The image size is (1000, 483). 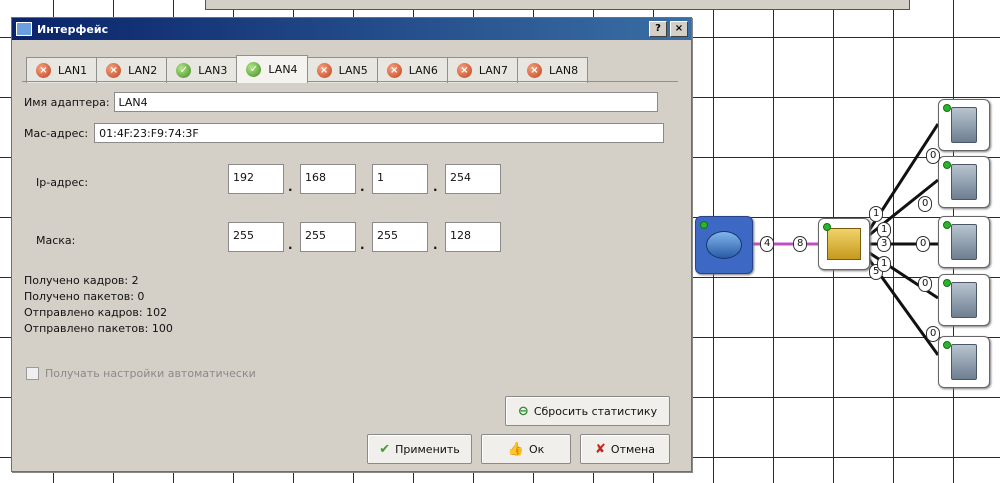 What do you see at coordinates (143, 70) in the screenshot?
I see `tab-label: LAN2` at bounding box center [143, 70].